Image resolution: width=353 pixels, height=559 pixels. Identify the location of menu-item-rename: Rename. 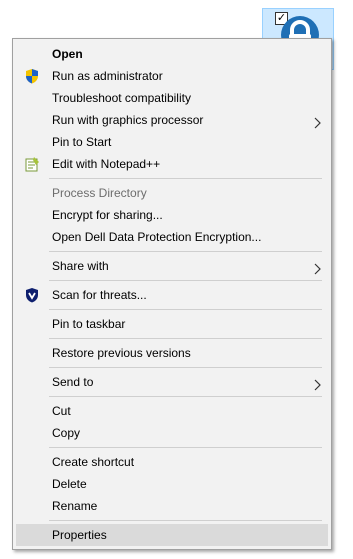
(172, 506).